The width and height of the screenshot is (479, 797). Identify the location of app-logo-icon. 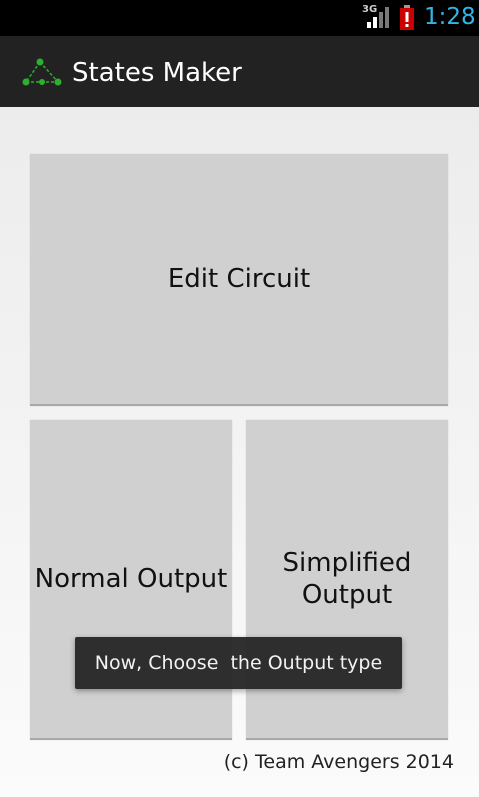
(42, 75).